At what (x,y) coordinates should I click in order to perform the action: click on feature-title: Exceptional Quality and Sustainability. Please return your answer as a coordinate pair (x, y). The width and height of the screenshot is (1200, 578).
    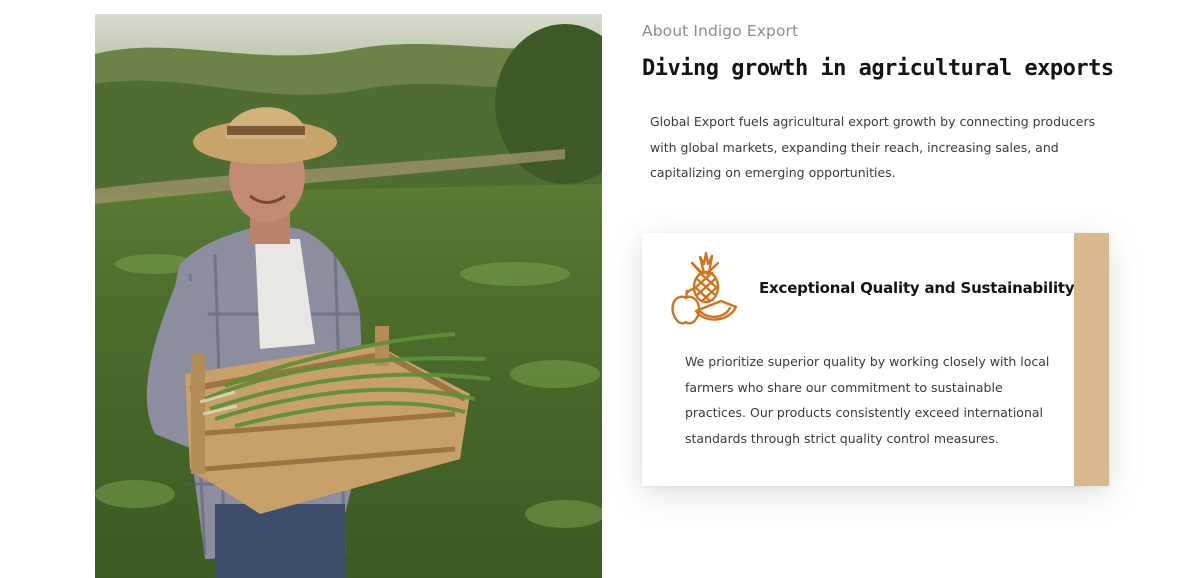
    Looking at the image, I should click on (917, 288).